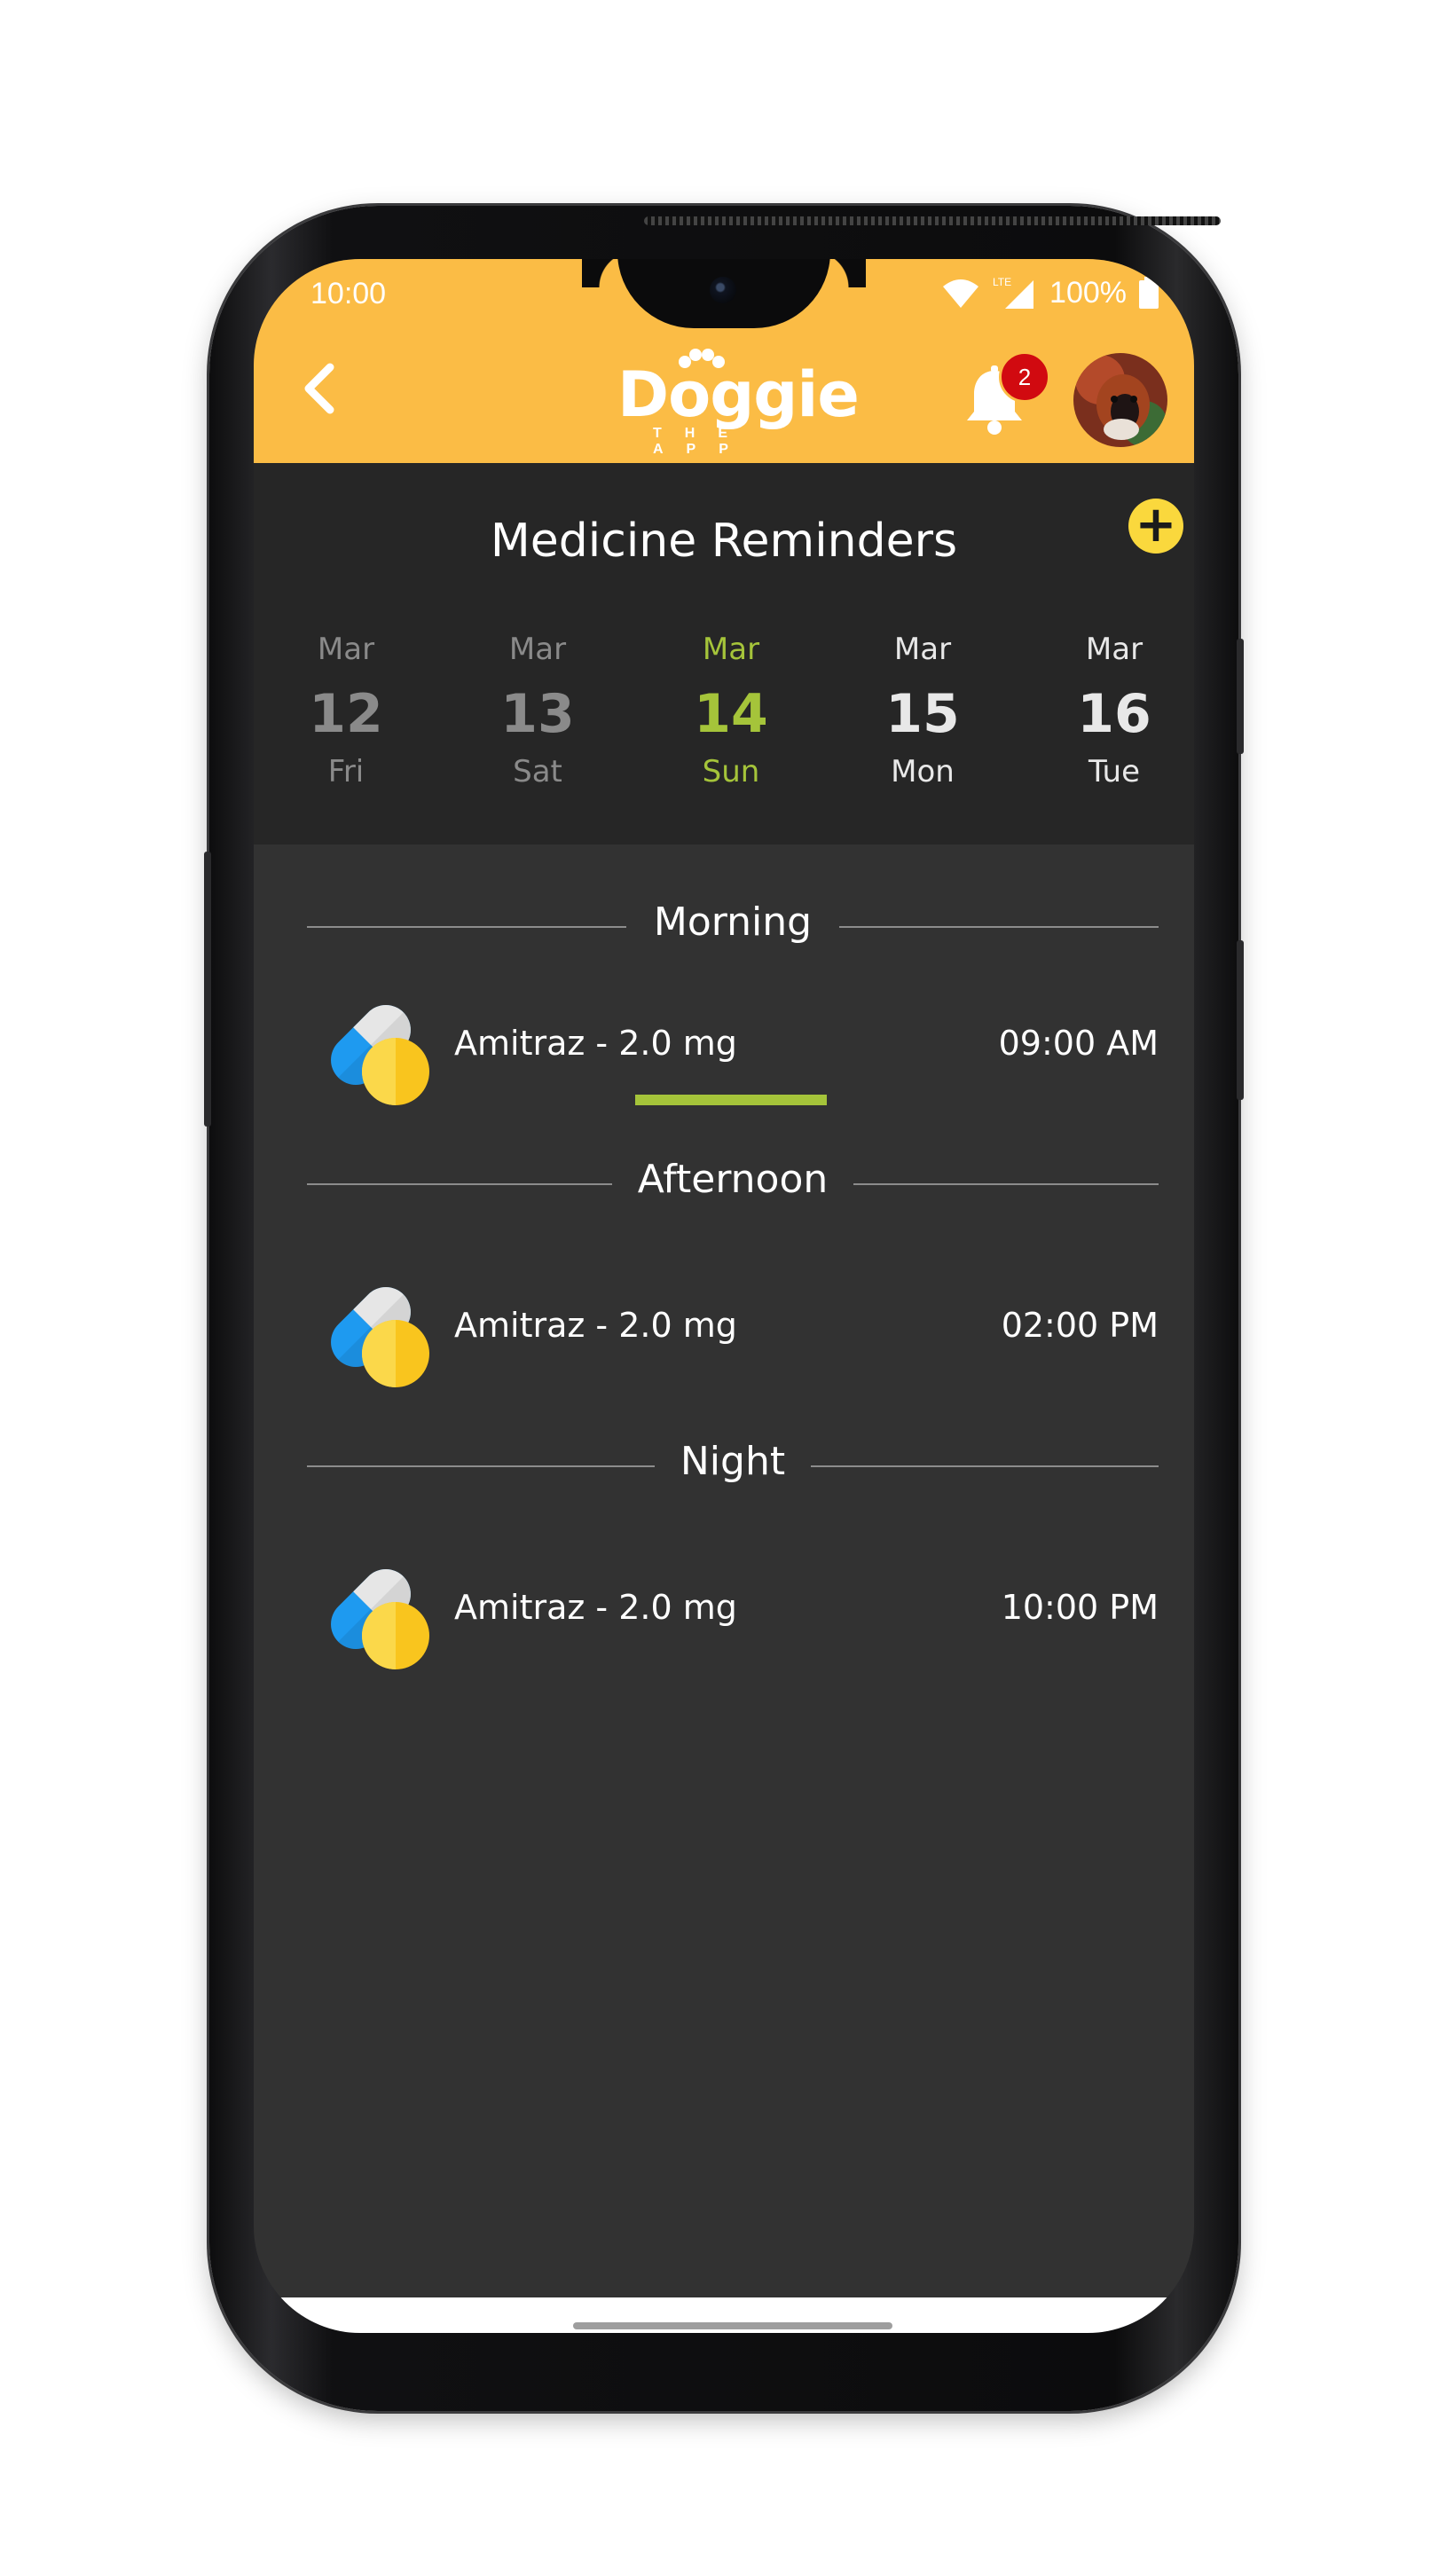 The image size is (1446, 2576). What do you see at coordinates (731, 714) in the screenshot?
I see `day-date: 14` at bounding box center [731, 714].